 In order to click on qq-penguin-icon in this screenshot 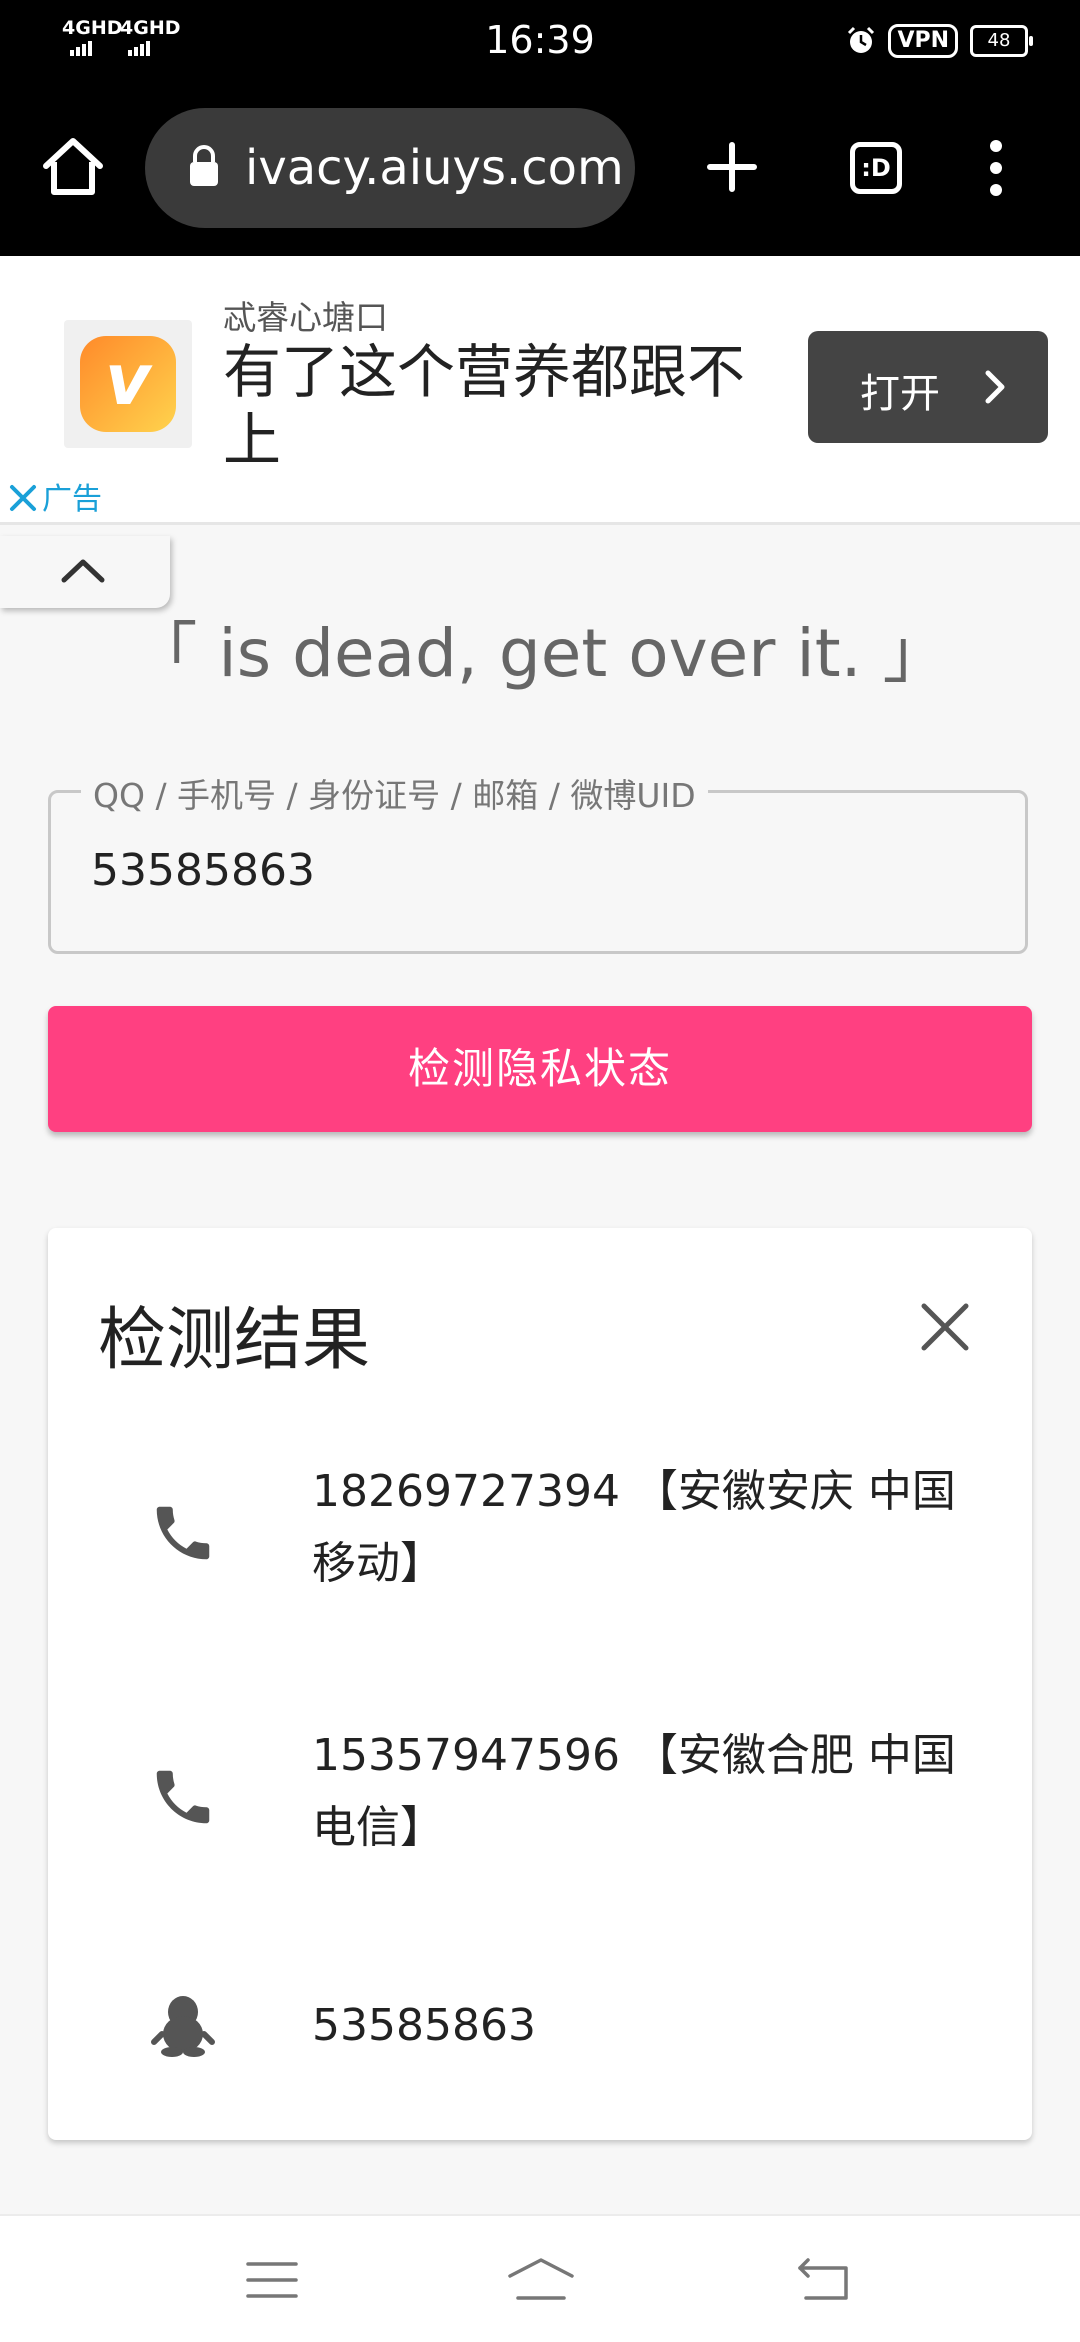, I will do `click(183, 2026)`.